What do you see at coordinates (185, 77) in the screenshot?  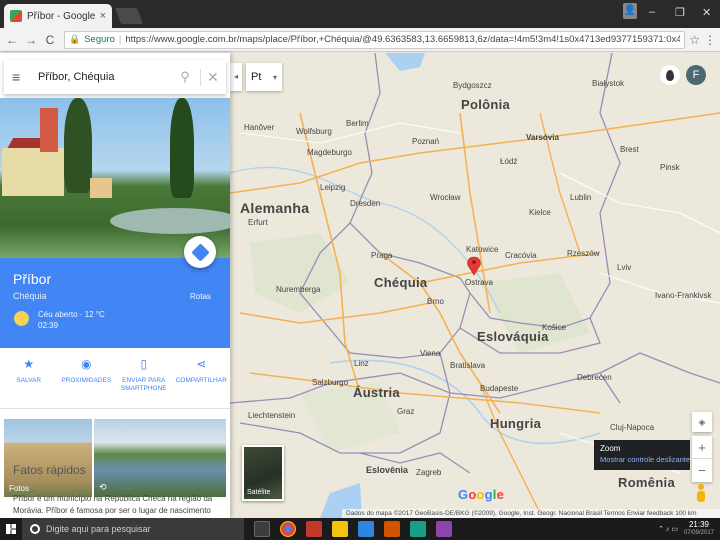 I see `search-icon: ⚲` at bounding box center [185, 77].